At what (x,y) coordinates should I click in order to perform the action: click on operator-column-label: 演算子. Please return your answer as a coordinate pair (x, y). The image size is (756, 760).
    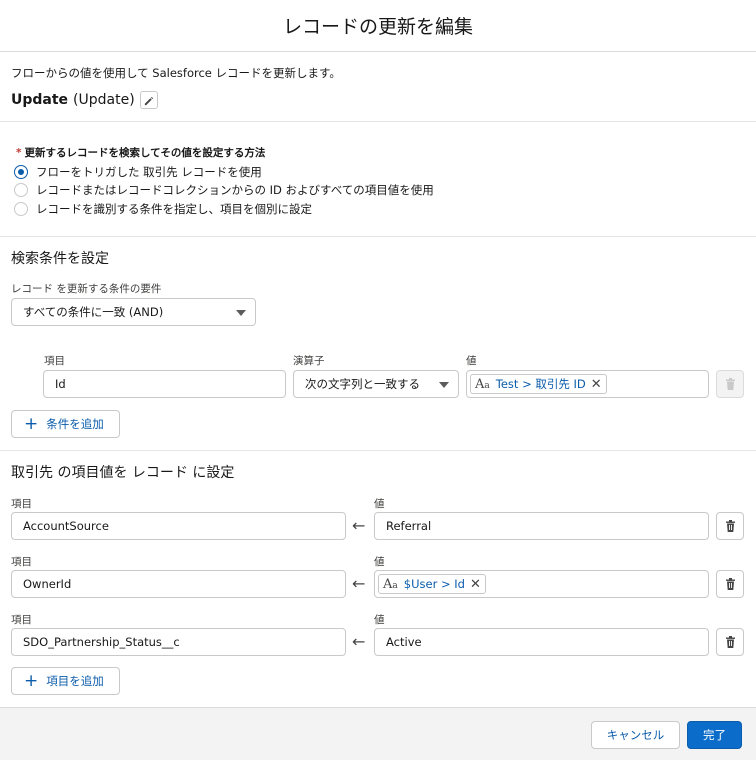
    Looking at the image, I should click on (309, 361).